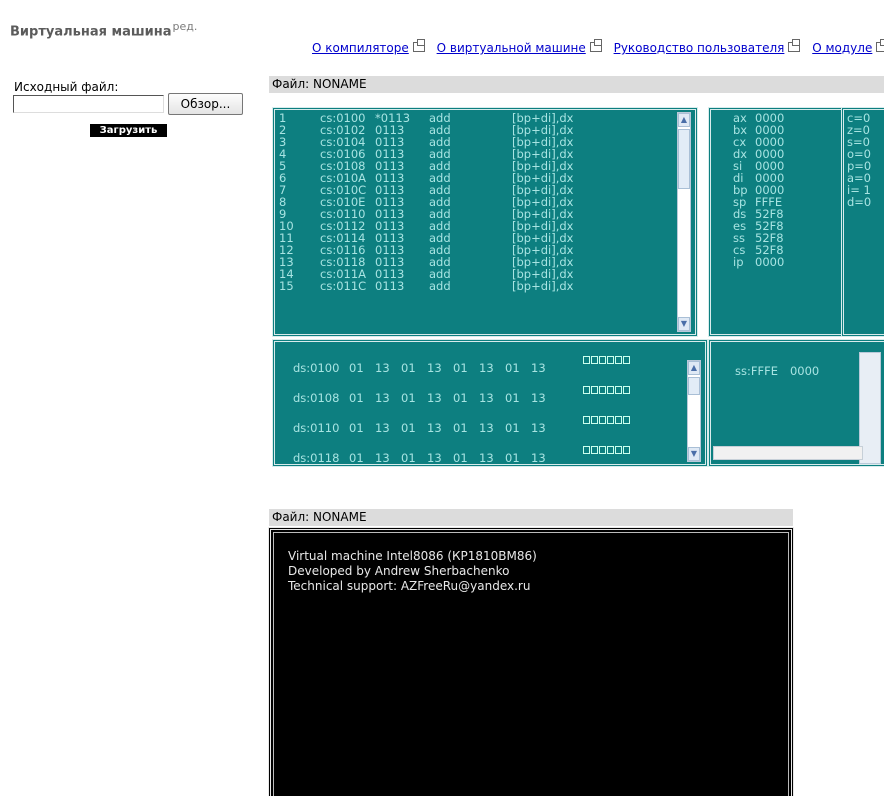 The image size is (884, 796). I want to click on link-about-vm: О виртуальной машине, so click(511, 48).